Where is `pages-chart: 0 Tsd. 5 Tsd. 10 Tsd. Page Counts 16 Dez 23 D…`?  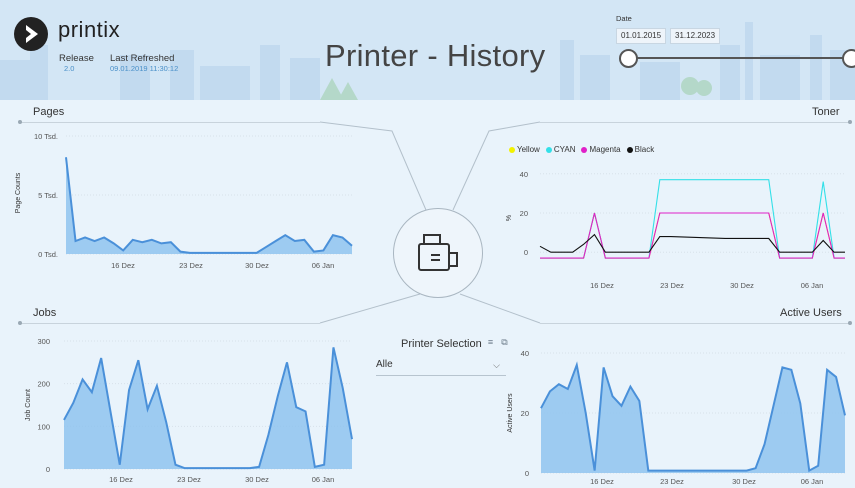
pages-chart: 0 Tsd. 5 Tsd. 10 Tsd. Page Counts 16 Dez 23 D… is located at coordinates (184, 201).